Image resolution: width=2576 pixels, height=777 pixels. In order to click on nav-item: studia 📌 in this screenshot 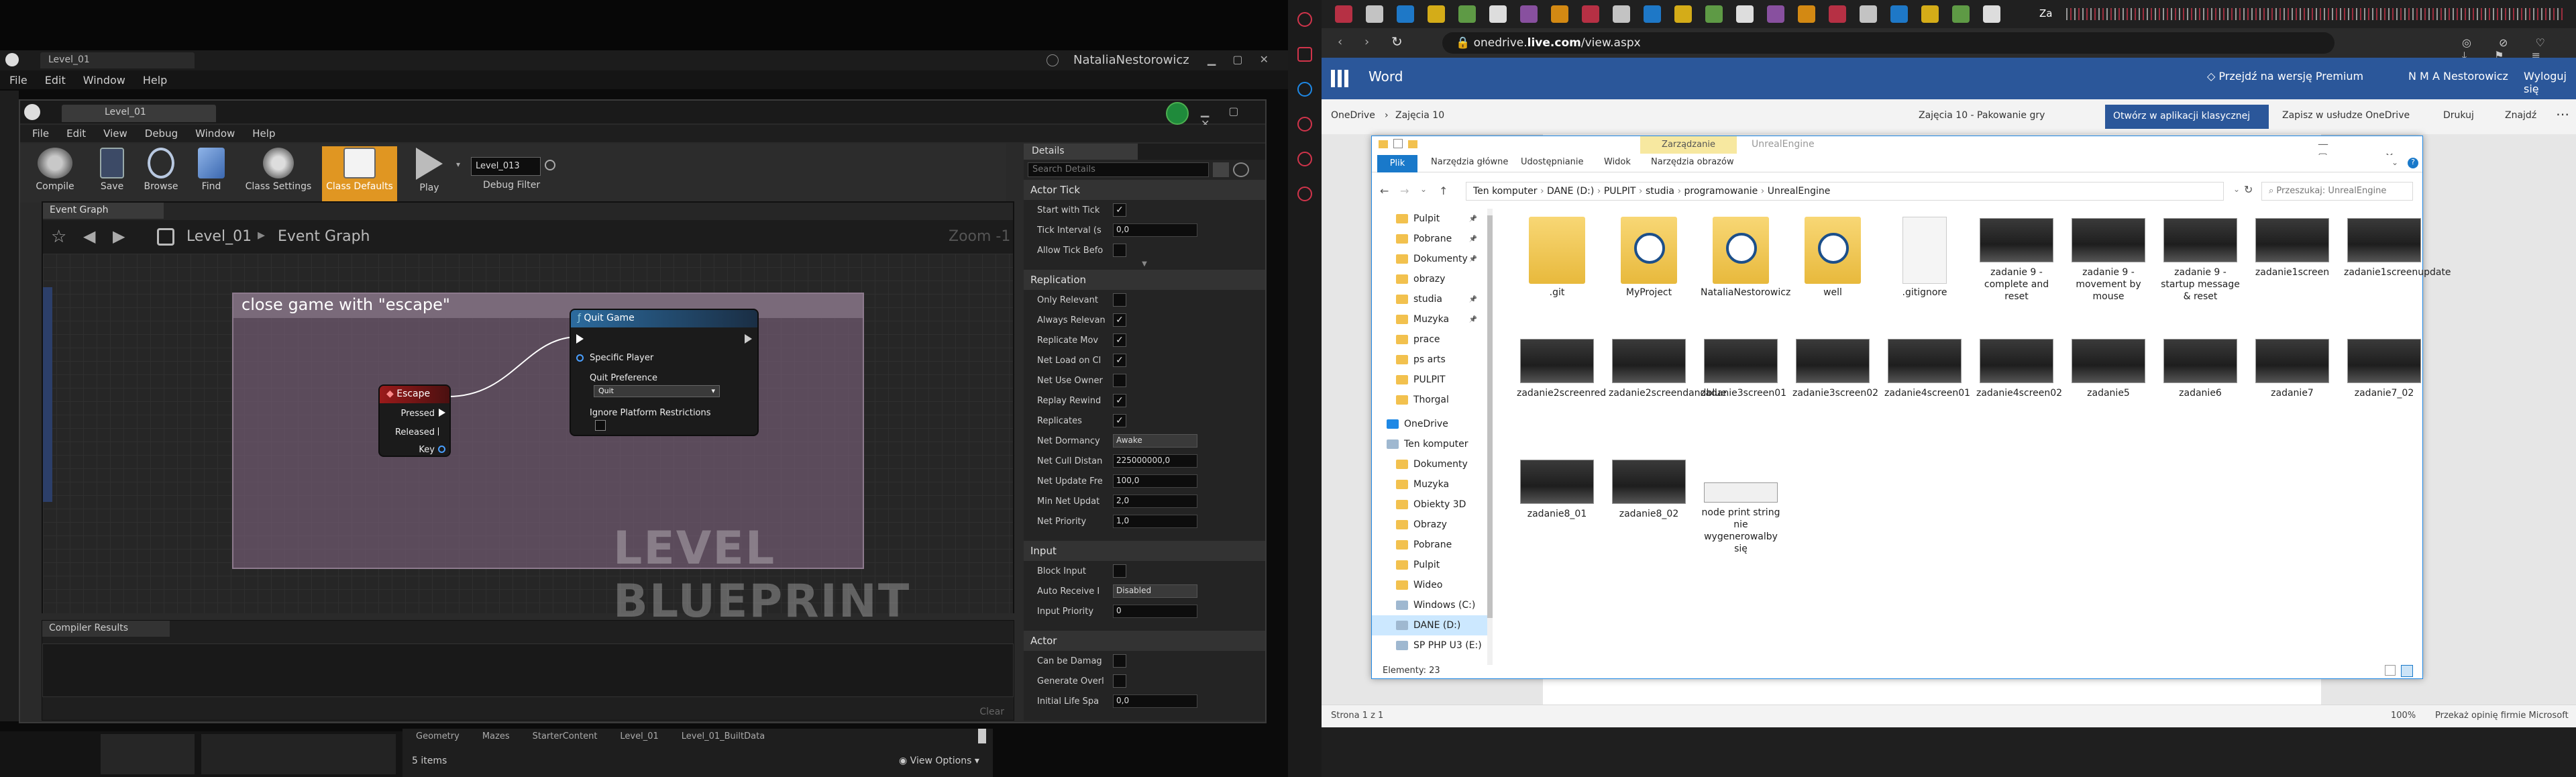, I will do `click(1432, 299)`.